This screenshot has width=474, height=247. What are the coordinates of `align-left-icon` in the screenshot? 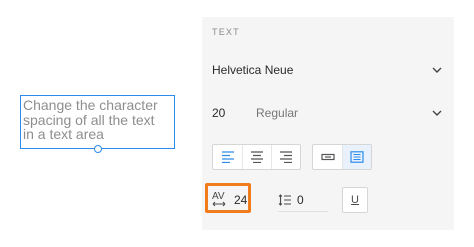 It's located at (227, 157).